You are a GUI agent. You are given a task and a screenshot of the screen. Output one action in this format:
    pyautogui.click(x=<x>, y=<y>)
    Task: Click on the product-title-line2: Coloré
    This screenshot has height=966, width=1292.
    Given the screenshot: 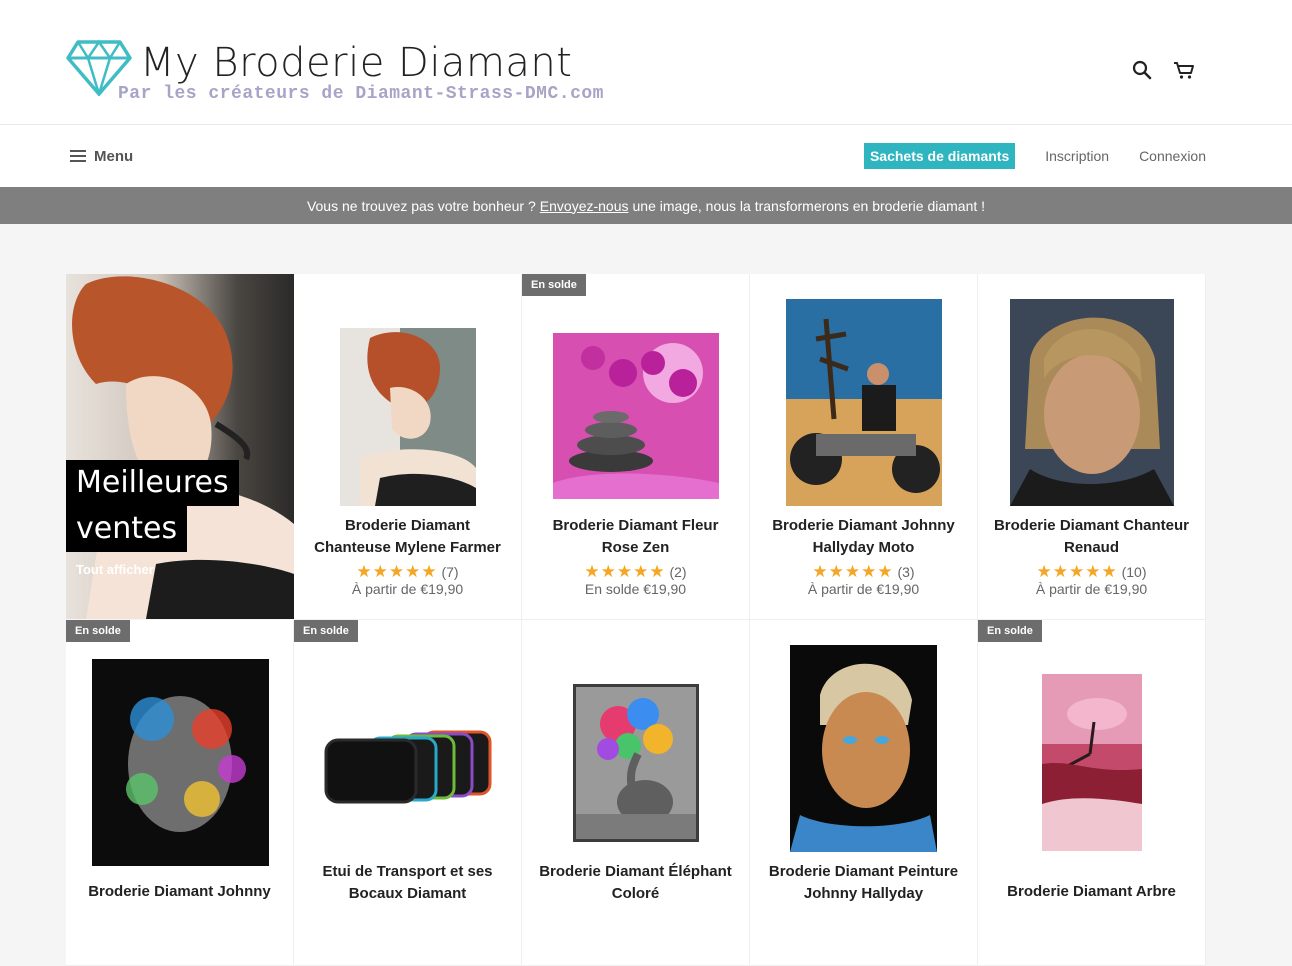 What is the action you would take?
    pyautogui.click(x=635, y=893)
    